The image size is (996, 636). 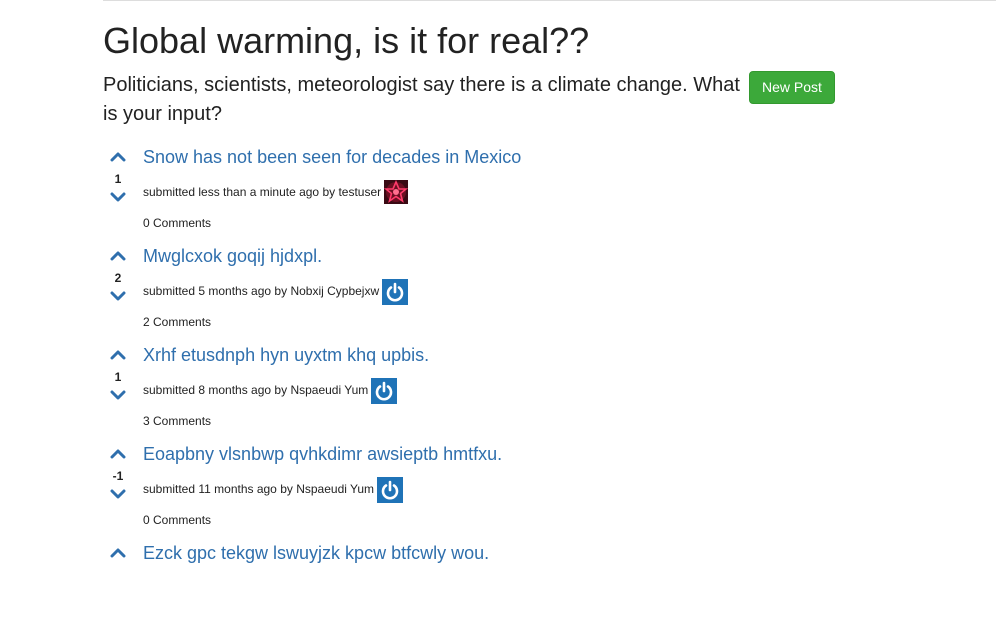 What do you see at coordinates (396, 192) in the screenshot?
I see `star-avatar-icon` at bounding box center [396, 192].